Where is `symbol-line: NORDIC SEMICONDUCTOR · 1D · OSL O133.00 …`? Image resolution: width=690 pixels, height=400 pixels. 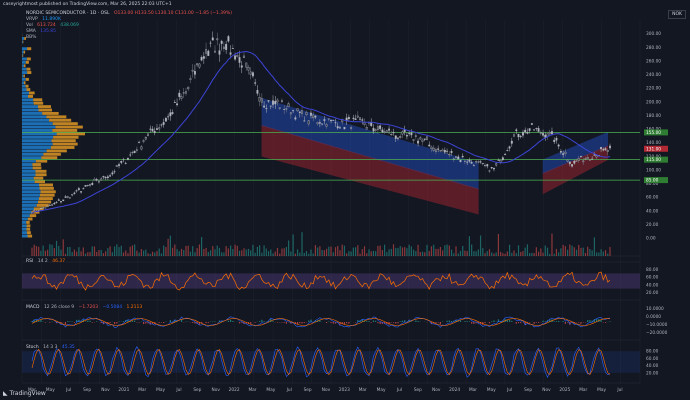
symbol-line: NORDIC SEMICONDUCTOR · 1D · OSL O133.00 … is located at coordinates (129, 14).